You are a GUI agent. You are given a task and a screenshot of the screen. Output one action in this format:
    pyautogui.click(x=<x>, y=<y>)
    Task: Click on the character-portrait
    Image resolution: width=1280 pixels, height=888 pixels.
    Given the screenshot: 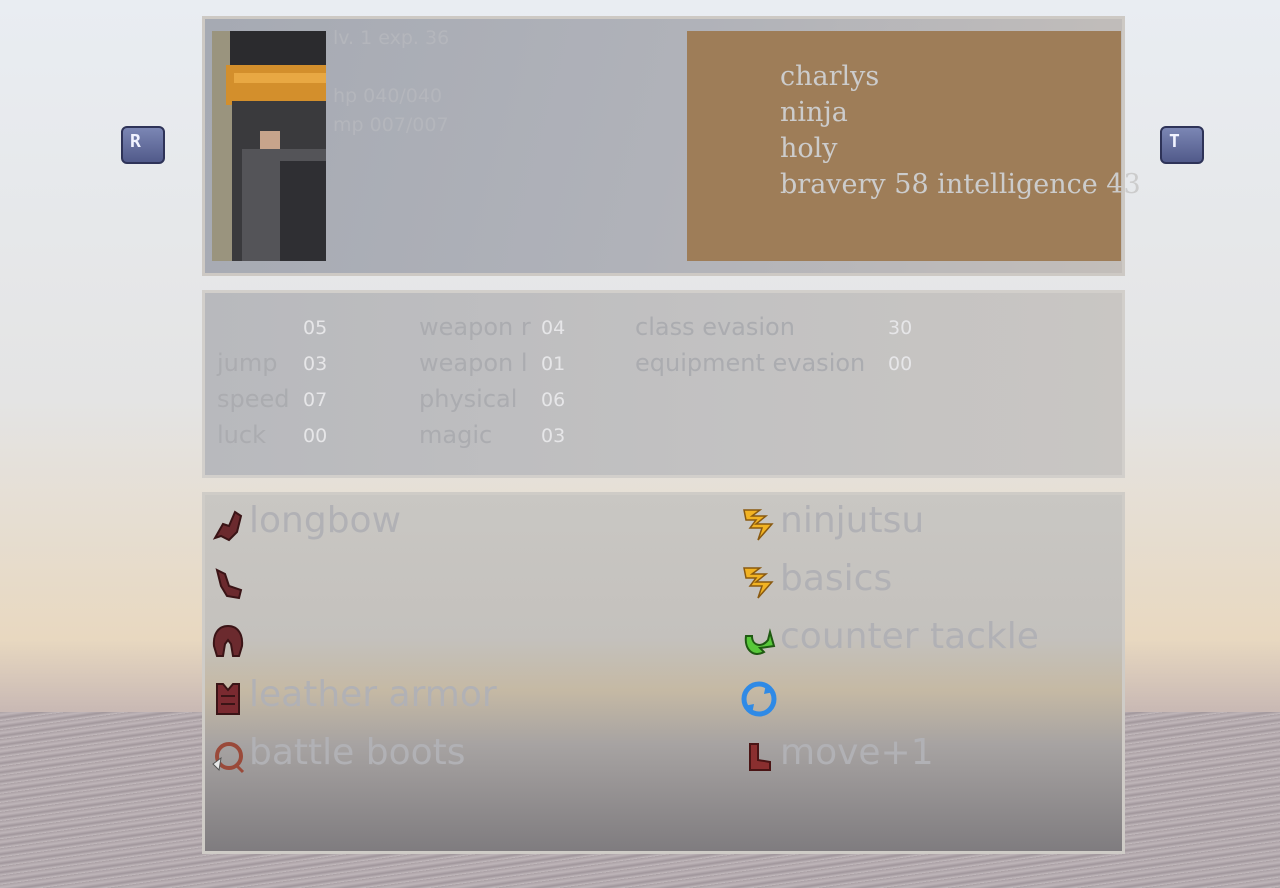 What is the action you would take?
    pyautogui.click(x=269, y=146)
    